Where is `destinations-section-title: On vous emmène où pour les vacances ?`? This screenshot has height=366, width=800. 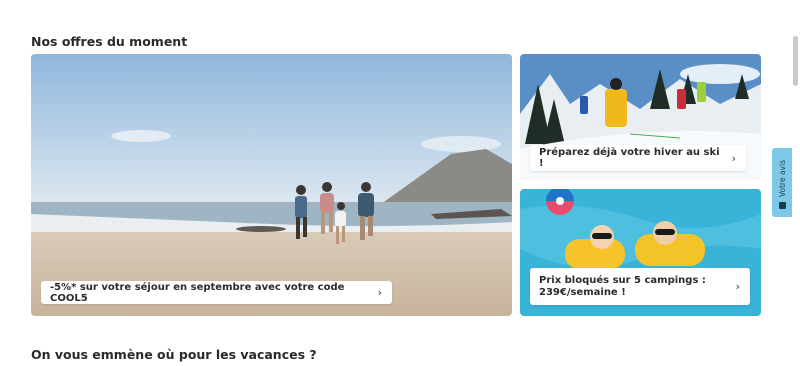
destinations-section-title: On vous emmène où pour les vacances ? is located at coordinates (174, 354).